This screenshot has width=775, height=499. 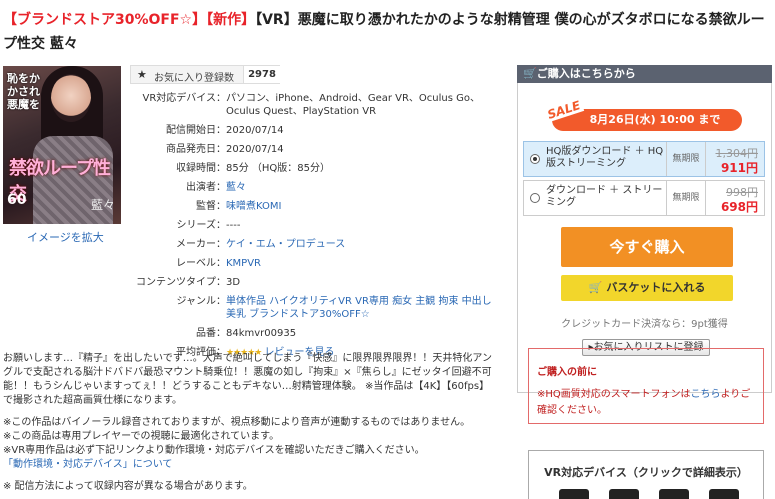 What do you see at coordinates (705, 394) in the screenshot?
I see `notice-link: こちら` at bounding box center [705, 394].